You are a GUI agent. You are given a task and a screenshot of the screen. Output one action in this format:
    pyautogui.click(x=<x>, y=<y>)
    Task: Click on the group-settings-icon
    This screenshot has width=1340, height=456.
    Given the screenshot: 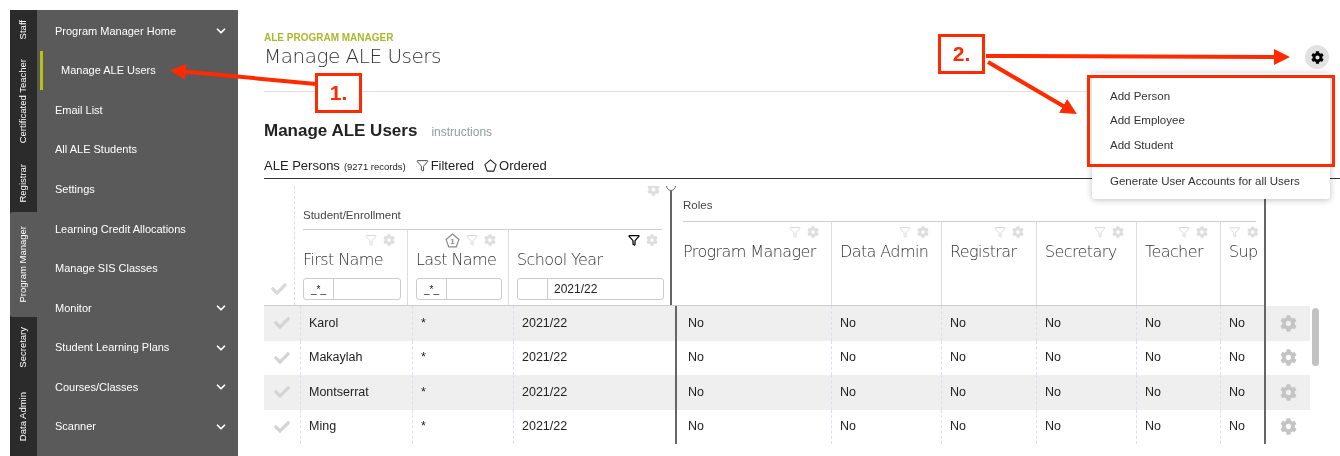 What is the action you would take?
    pyautogui.click(x=653, y=191)
    